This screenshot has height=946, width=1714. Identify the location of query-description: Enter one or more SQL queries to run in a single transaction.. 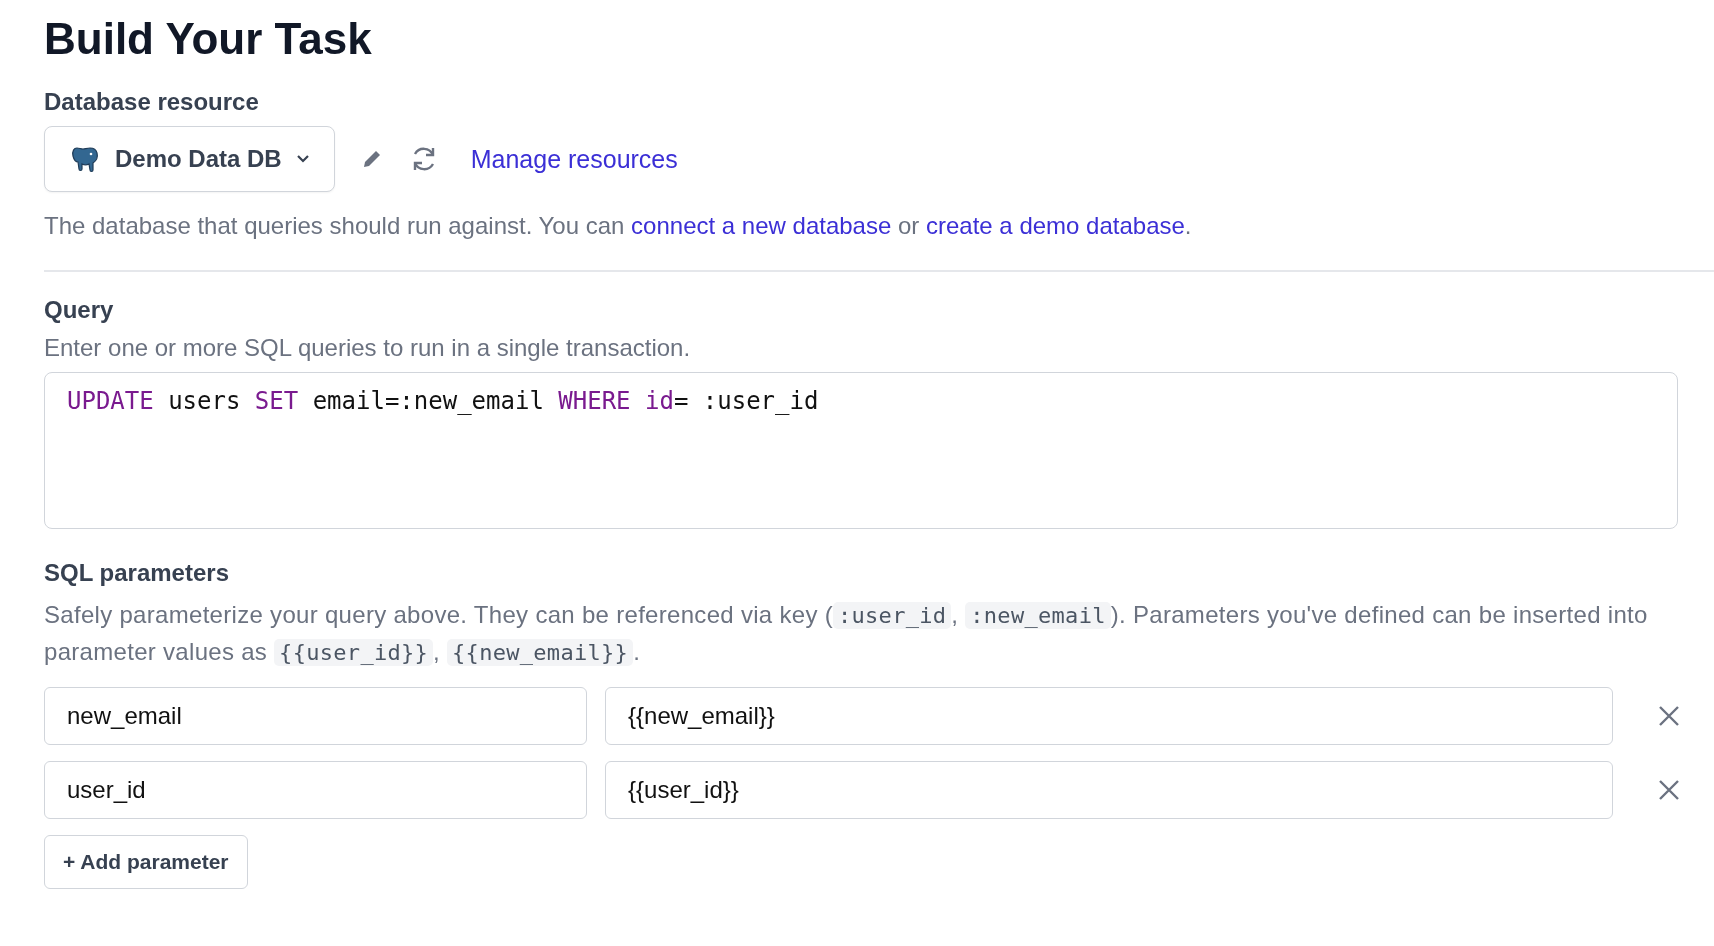
(368, 348).